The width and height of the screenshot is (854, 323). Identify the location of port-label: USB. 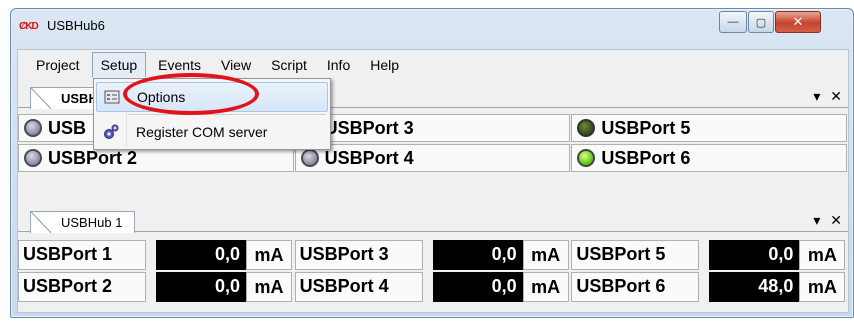
(67, 127).